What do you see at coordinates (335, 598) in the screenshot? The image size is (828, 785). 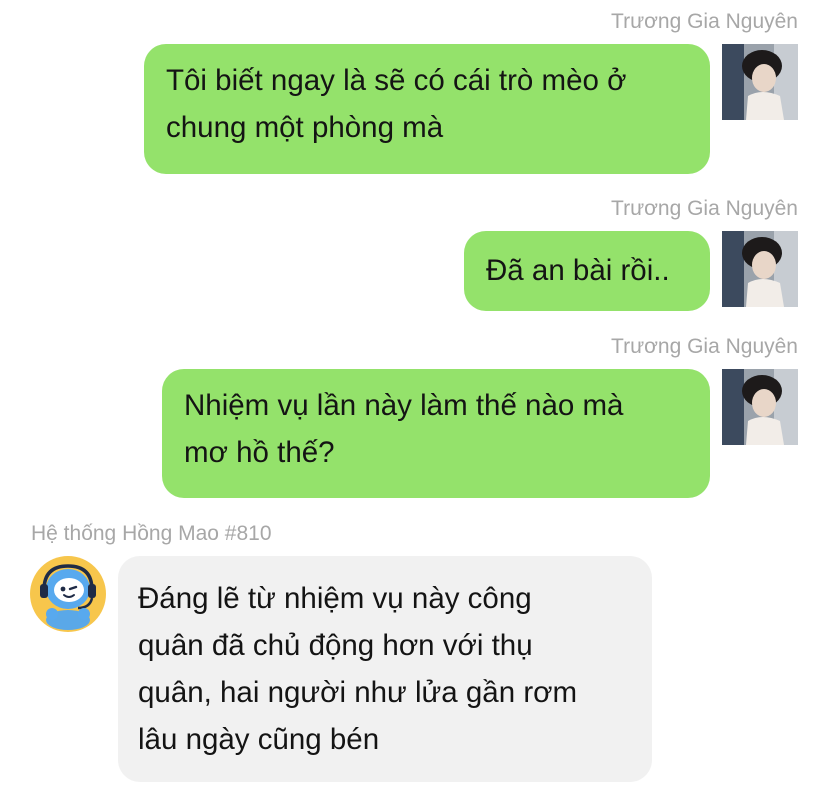 I see `message-line: Đáng lẽ từ nhiệm vụ này công` at bounding box center [335, 598].